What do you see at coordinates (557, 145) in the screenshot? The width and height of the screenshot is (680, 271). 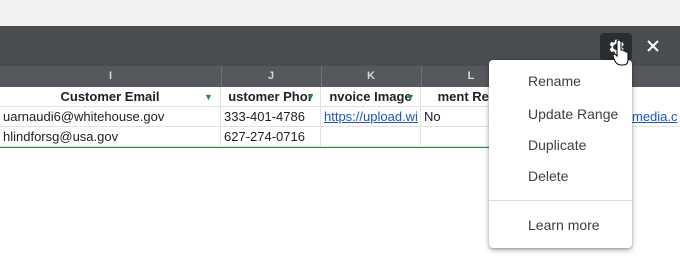 I see `menu-item-duplicate: Duplicate` at bounding box center [557, 145].